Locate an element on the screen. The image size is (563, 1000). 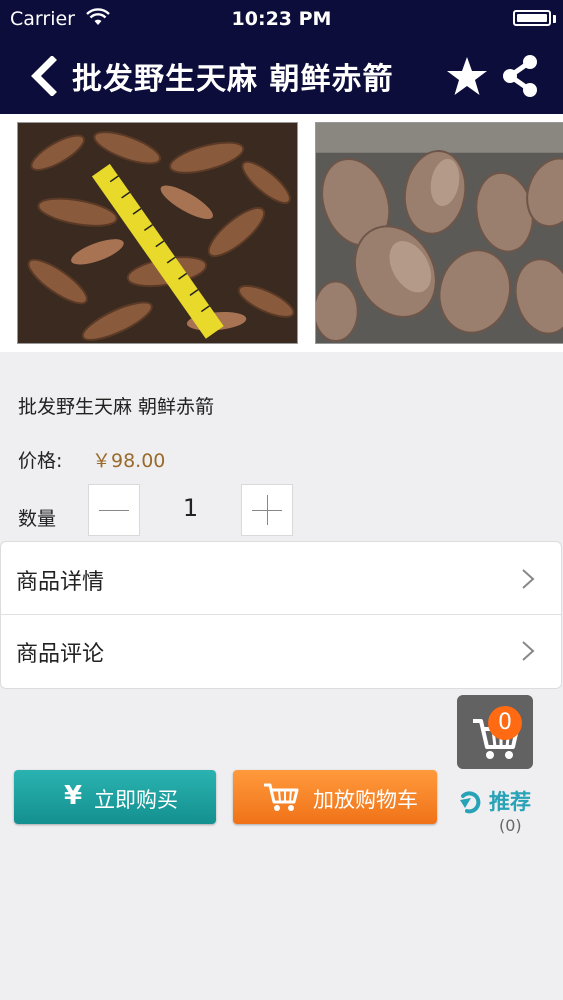
star-icon is located at coordinates (467, 76).